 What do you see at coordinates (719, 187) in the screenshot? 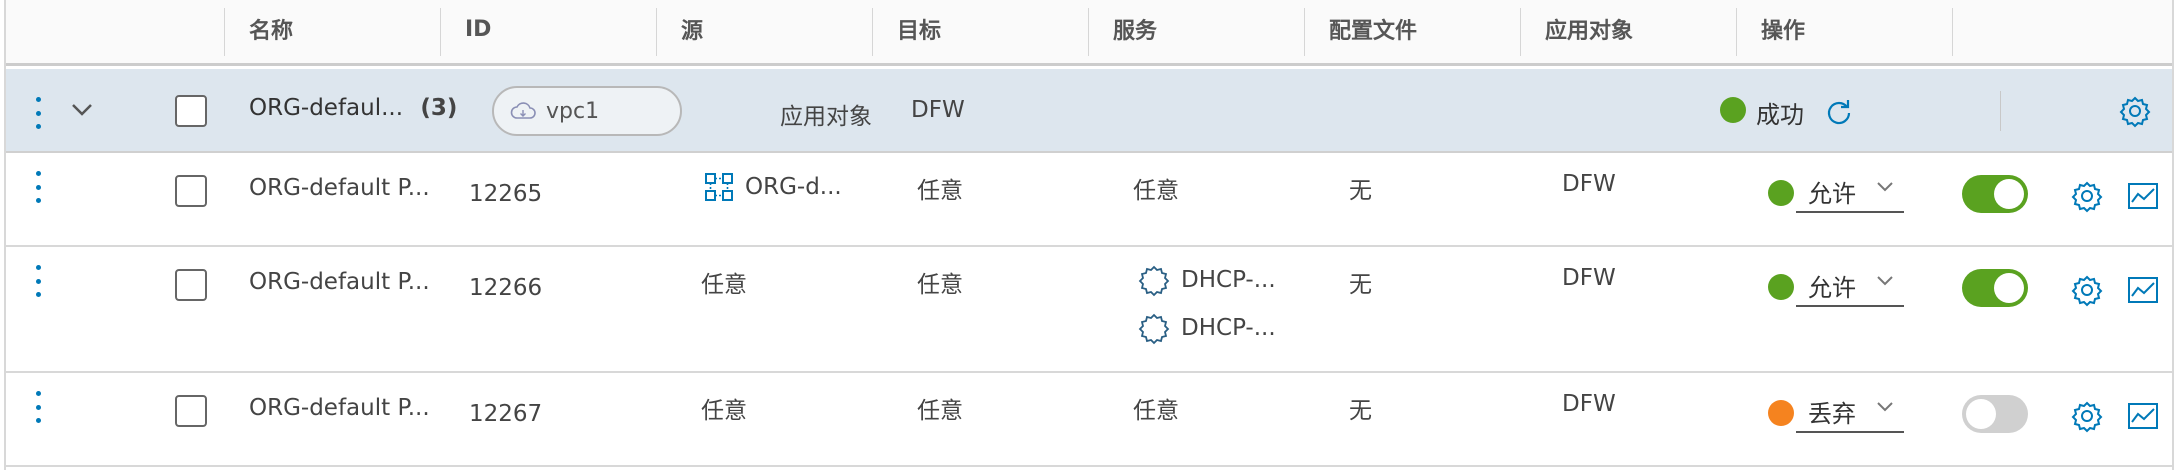
I see `group-icon` at bounding box center [719, 187].